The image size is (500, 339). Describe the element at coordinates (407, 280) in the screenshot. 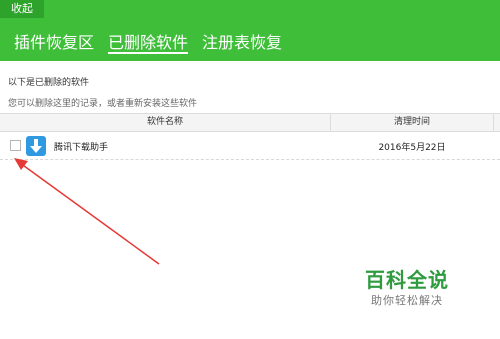

I see `watermark-title: 百科全说` at that location.